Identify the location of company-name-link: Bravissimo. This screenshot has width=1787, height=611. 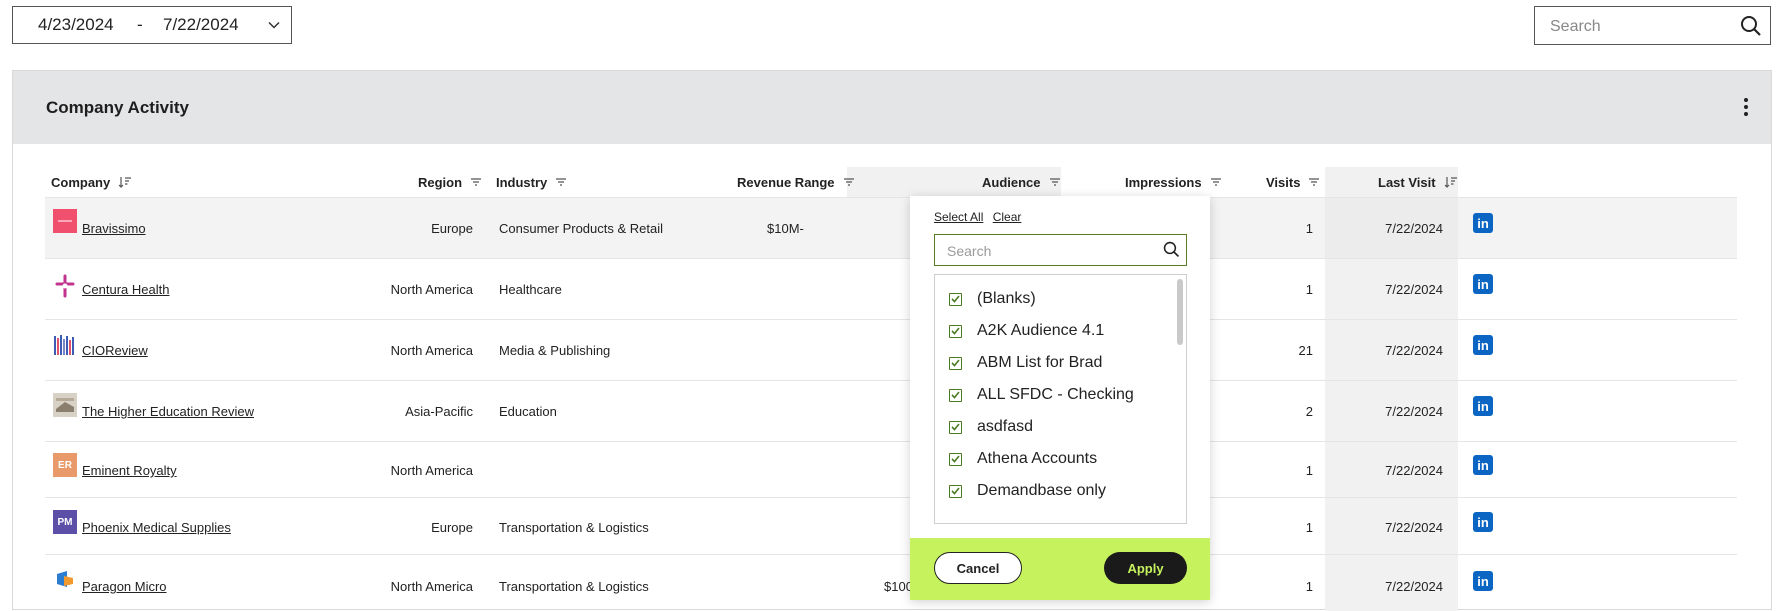
(114, 228).